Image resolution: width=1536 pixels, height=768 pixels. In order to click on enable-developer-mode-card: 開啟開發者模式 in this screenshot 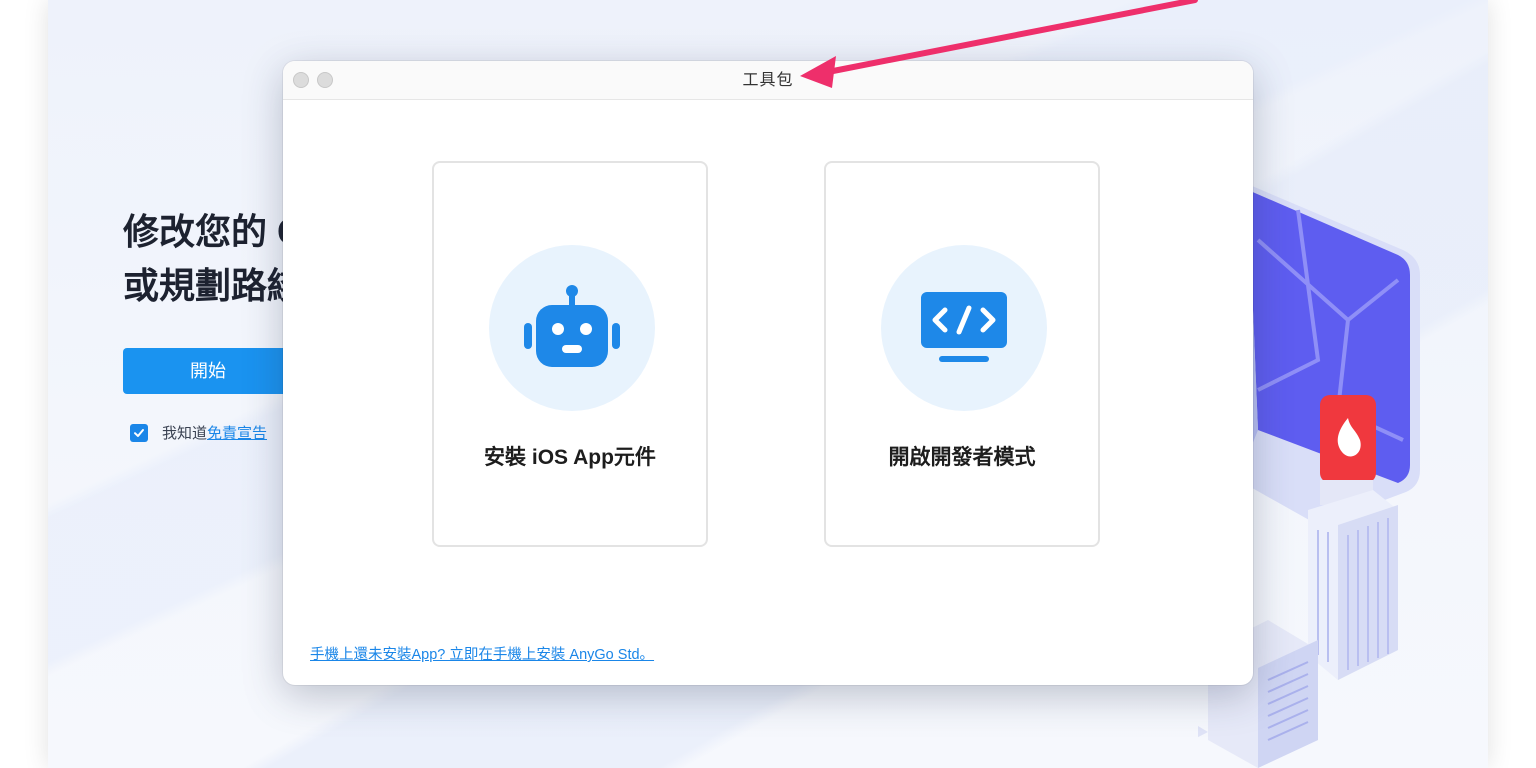, I will do `click(962, 354)`.